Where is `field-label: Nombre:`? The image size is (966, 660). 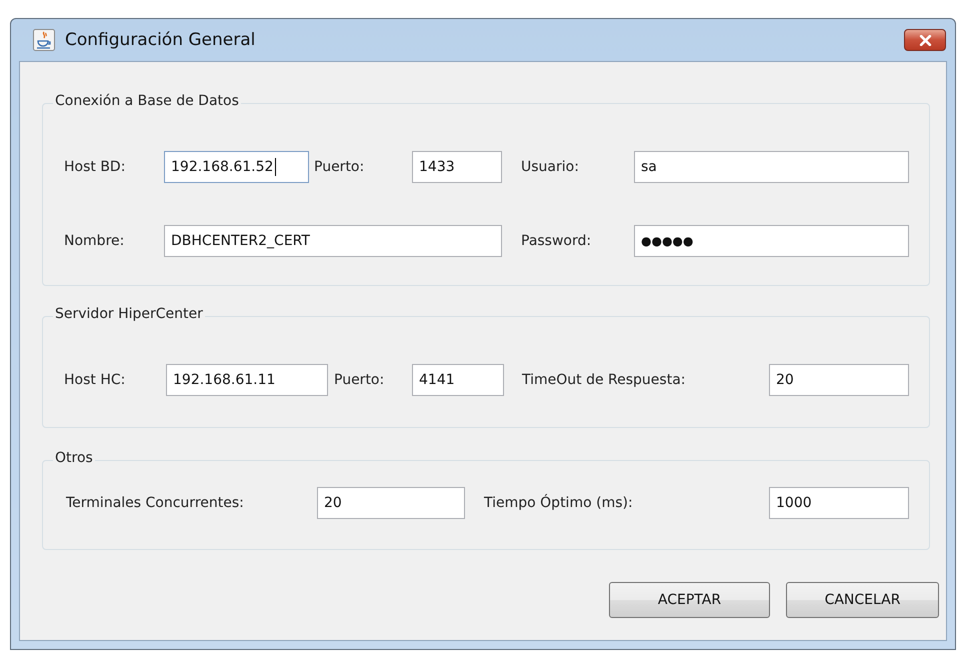 field-label: Nombre: is located at coordinates (95, 241).